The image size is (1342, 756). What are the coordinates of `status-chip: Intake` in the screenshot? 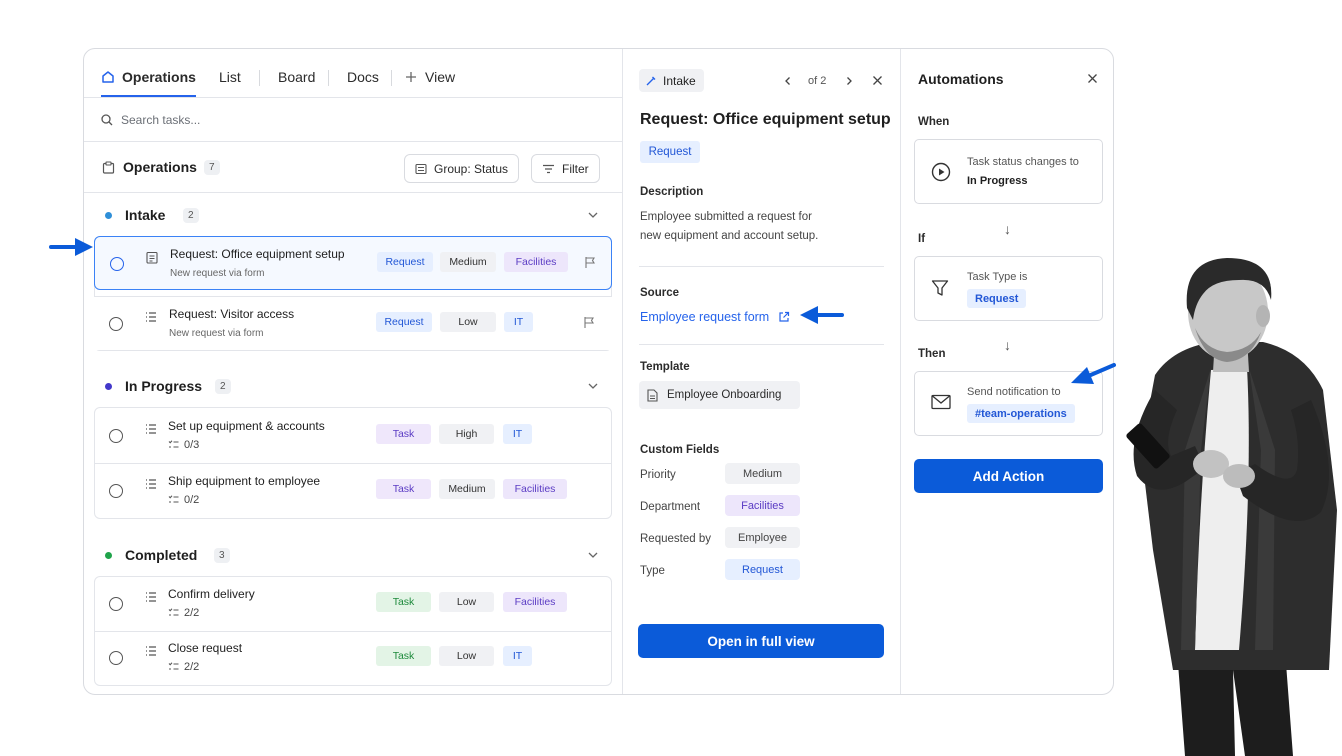 It's located at (671, 80).